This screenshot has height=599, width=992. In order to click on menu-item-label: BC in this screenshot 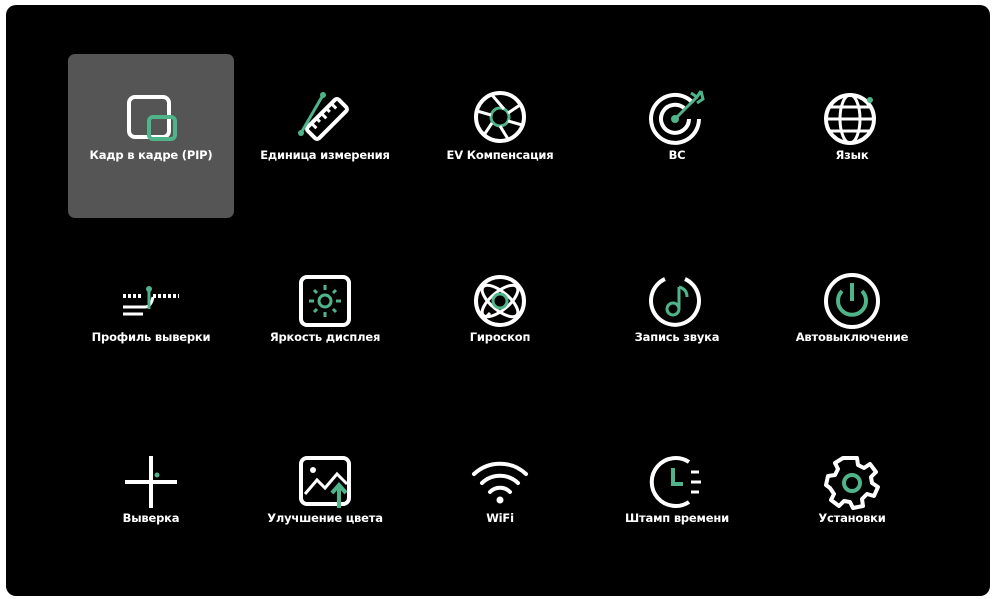, I will do `click(677, 155)`.